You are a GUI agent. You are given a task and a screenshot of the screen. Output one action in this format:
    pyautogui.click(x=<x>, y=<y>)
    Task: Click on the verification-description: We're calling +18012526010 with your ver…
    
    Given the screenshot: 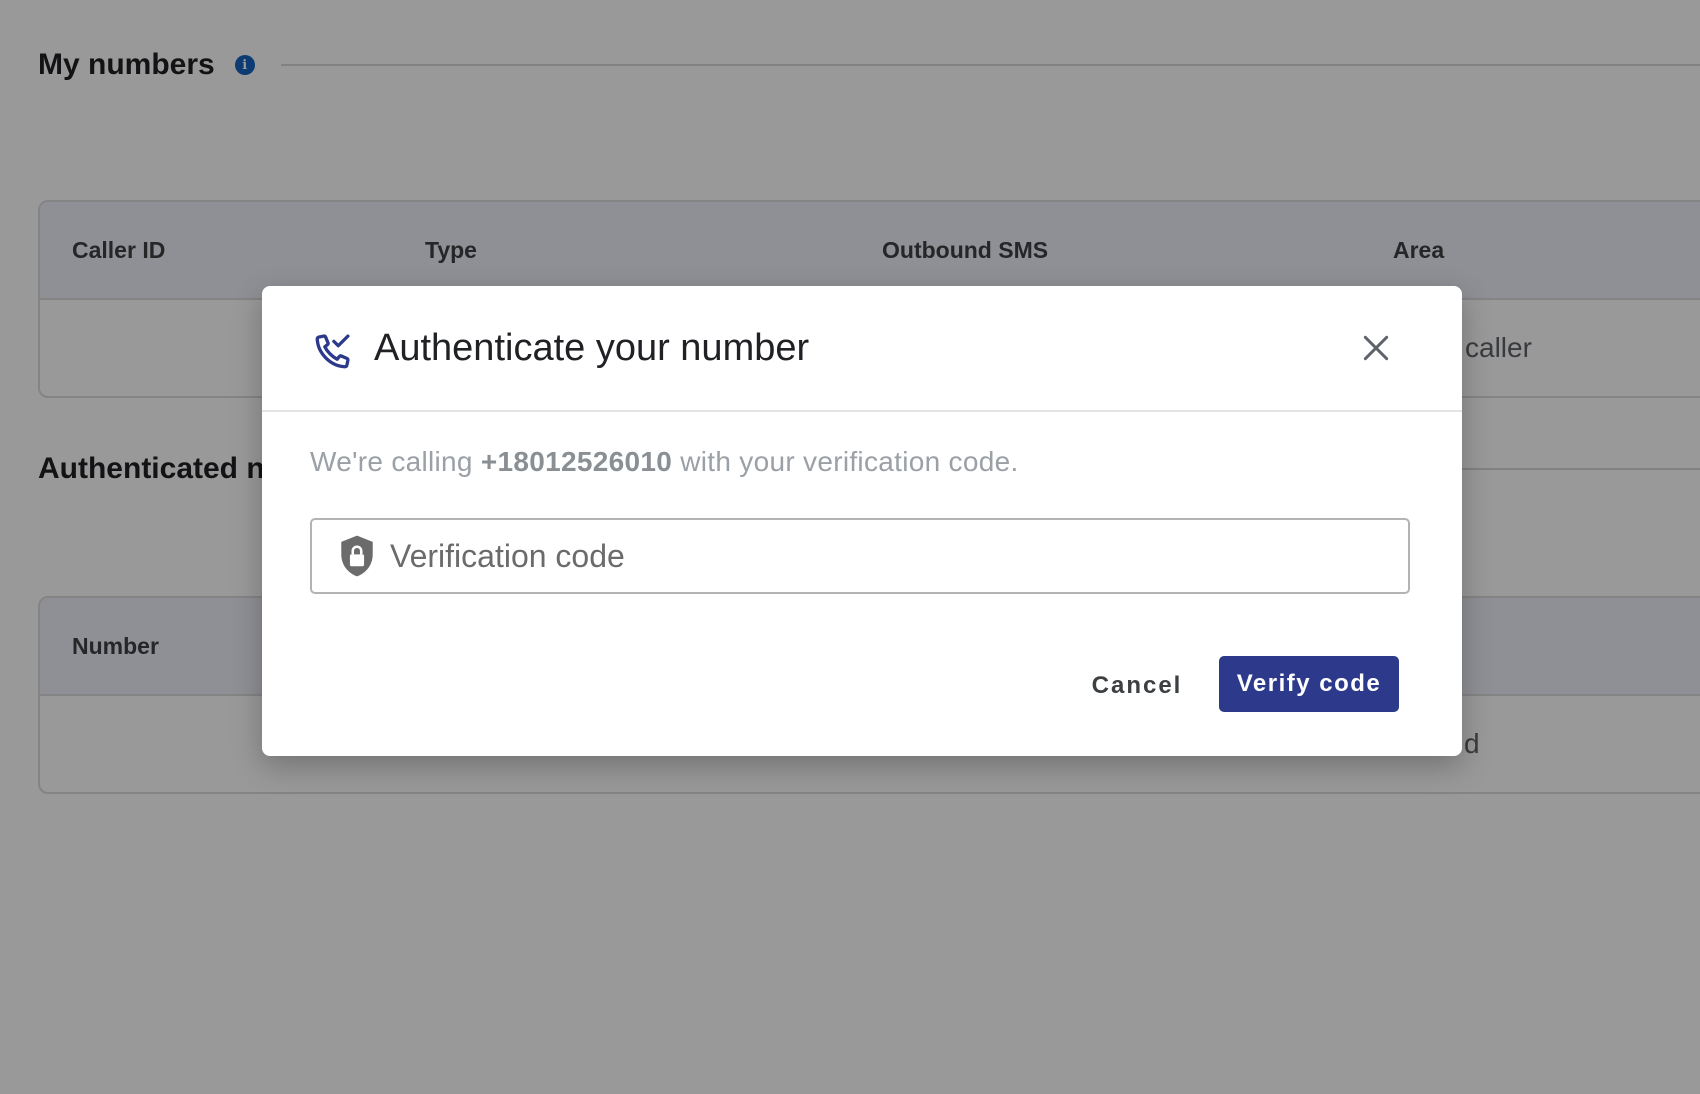 What is the action you would take?
    pyautogui.click(x=664, y=462)
    